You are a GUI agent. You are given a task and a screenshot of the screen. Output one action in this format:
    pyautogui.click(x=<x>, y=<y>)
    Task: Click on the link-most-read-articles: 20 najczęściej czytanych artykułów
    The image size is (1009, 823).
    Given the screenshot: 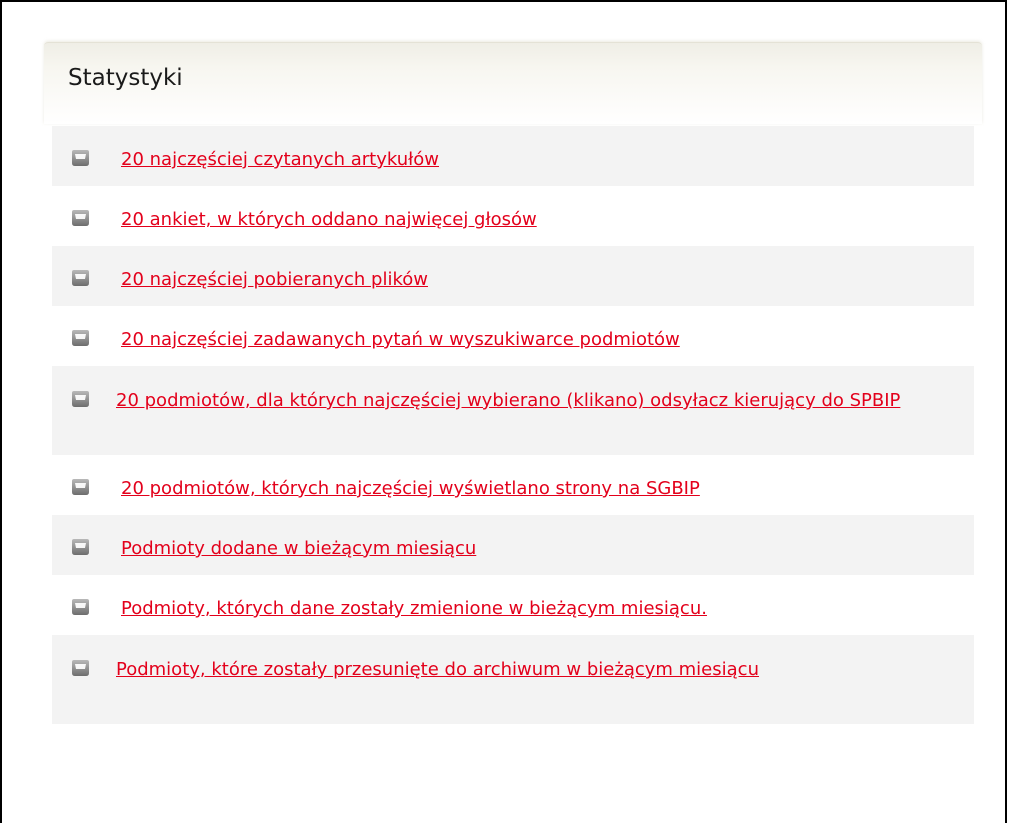 What is the action you would take?
    pyautogui.click(x=280, y=159)
    